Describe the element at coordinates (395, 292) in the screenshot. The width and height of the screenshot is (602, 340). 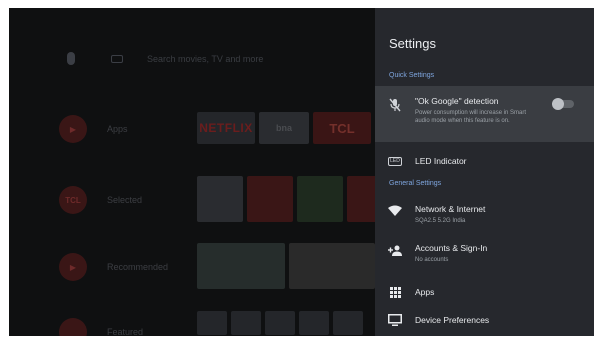
I see `apps-grid-icon` at that location.